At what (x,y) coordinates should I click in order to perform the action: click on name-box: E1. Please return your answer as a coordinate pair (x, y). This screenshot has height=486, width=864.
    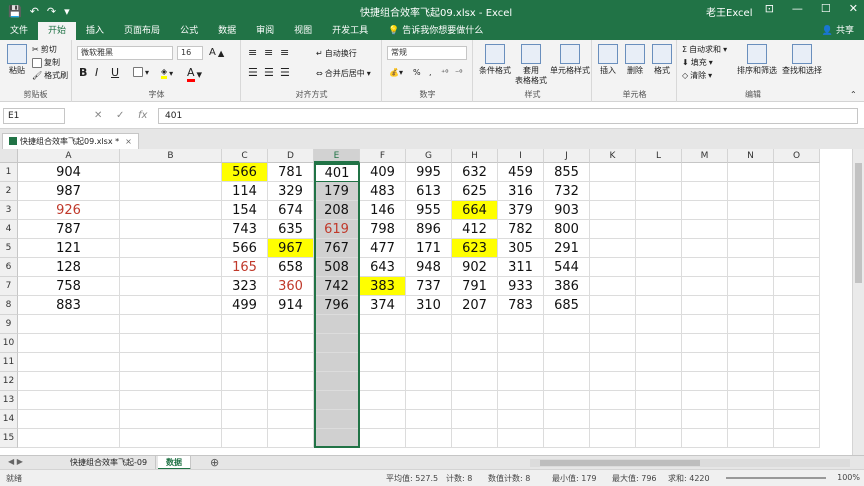
    Looking at the image, I should click on (34, 116).